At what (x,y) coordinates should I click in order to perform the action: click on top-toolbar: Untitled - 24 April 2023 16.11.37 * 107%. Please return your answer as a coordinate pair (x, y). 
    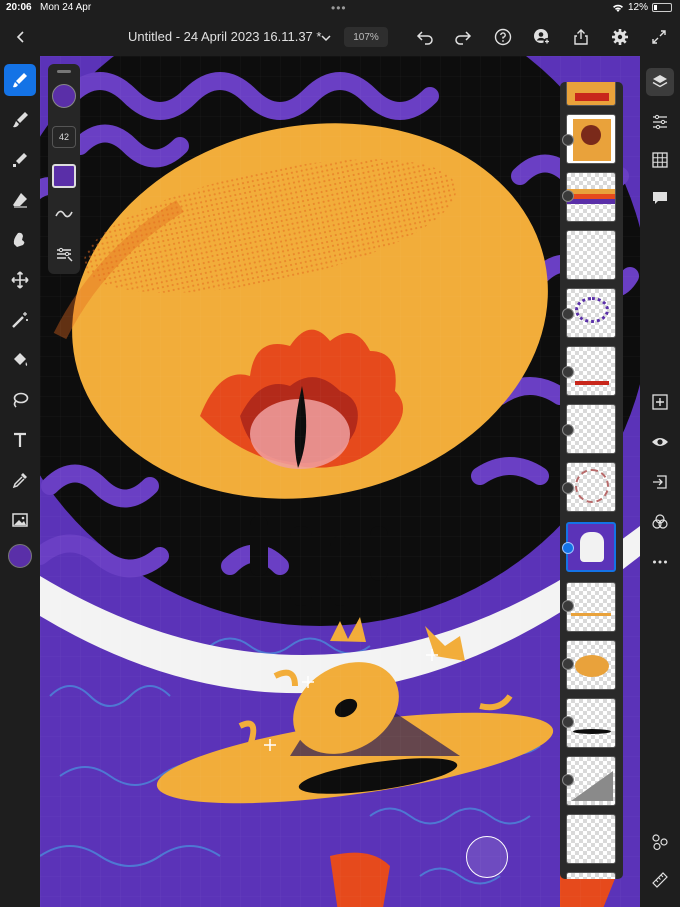
    Looking at the image, I should click on (340, 37).